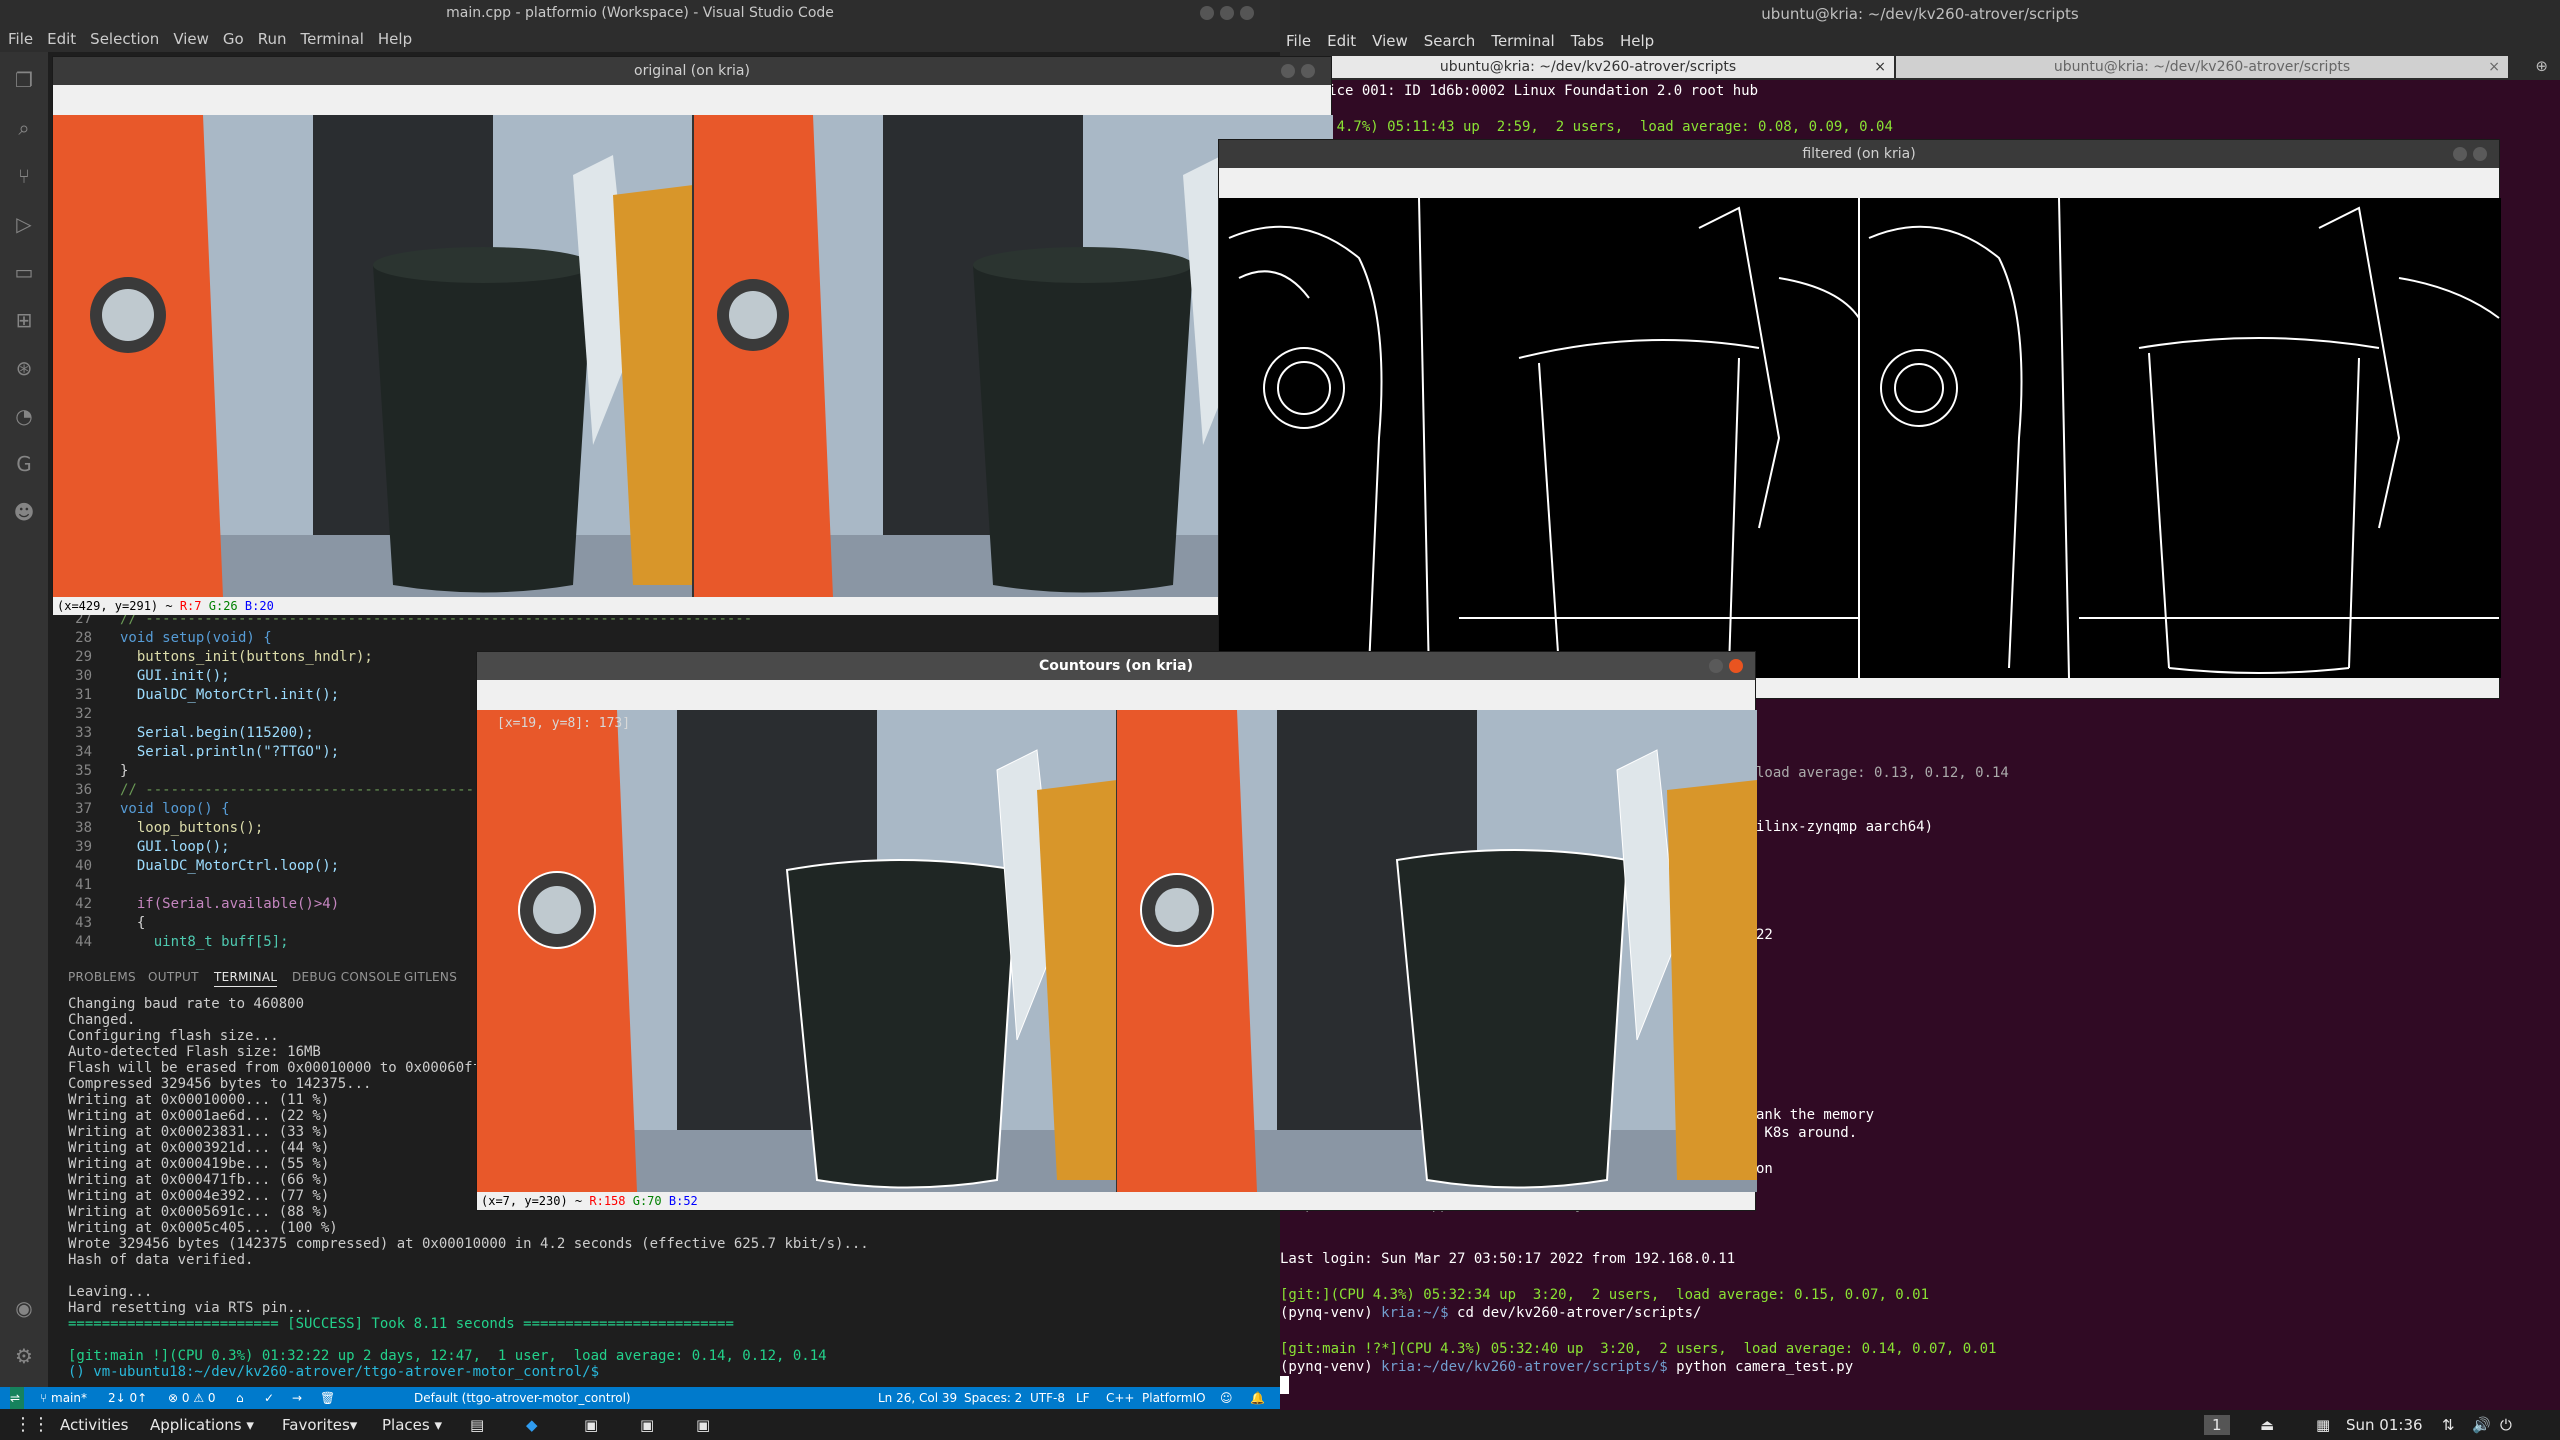  What do you see at coordinates (993, 1398) in the screenshot?
I see `indentation: Spaces: 2` at bounding box center [993, 1398].